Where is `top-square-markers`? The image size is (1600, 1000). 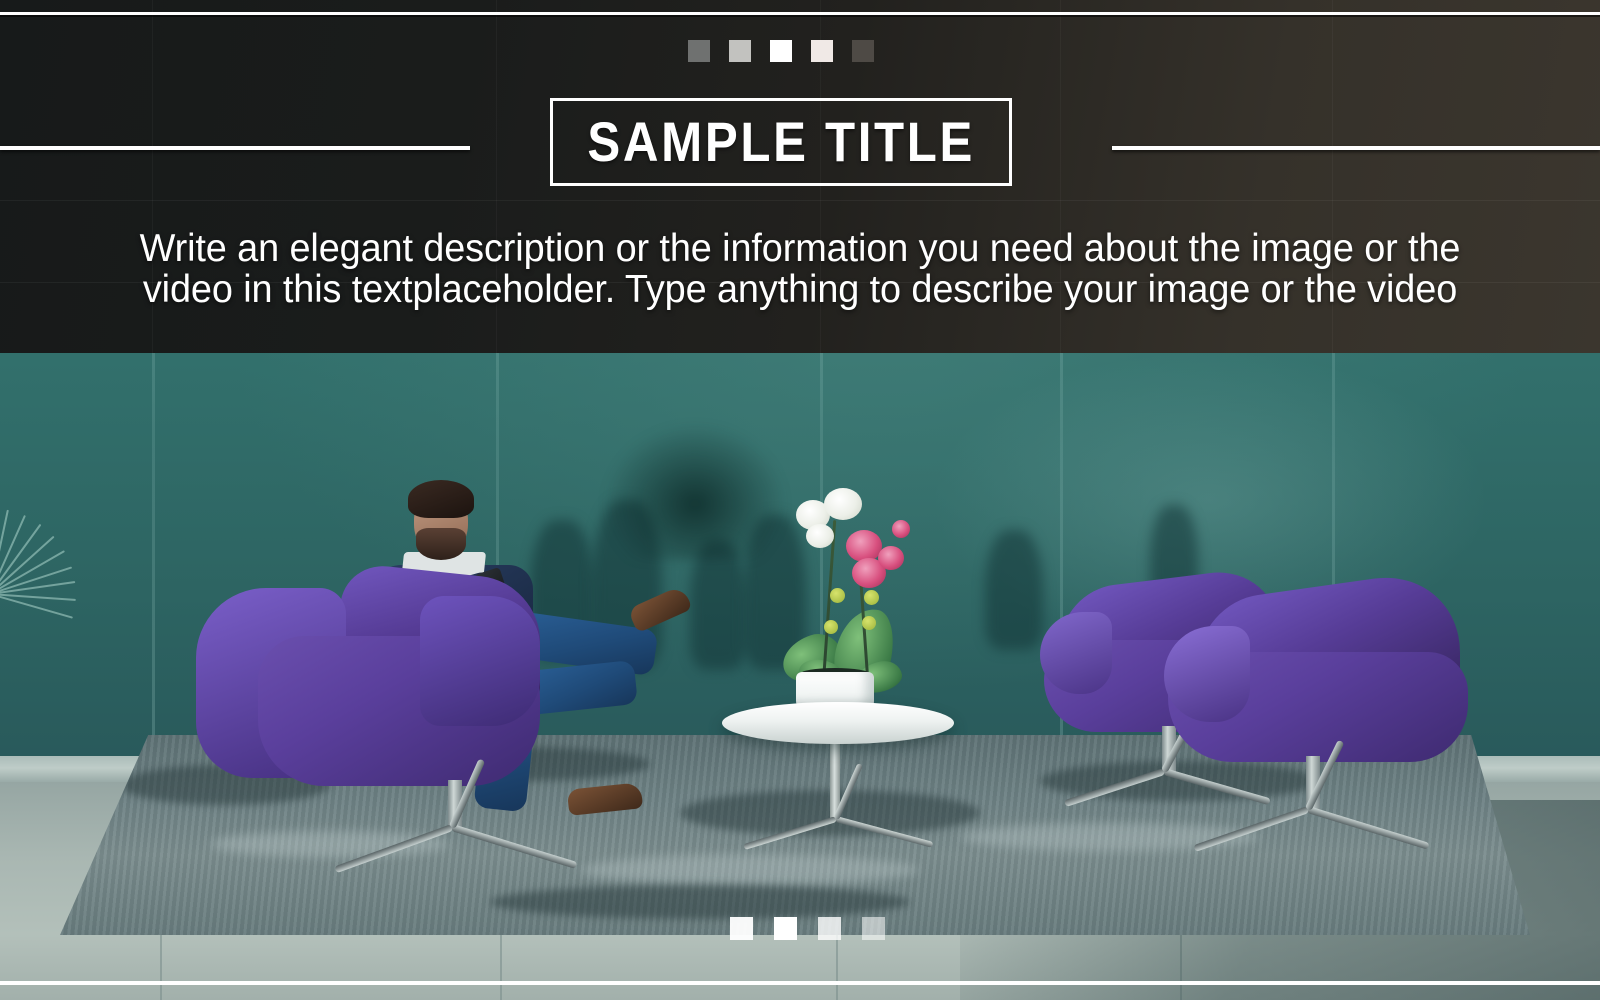 top-square-markers is located at coordinates (781, 51).